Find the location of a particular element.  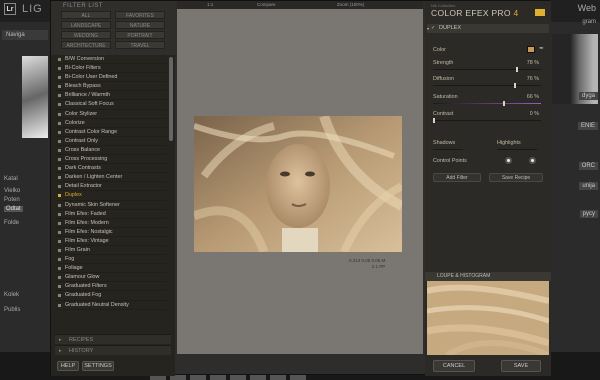

cancel-button: CANCEL is located at coordinates (454, 366).